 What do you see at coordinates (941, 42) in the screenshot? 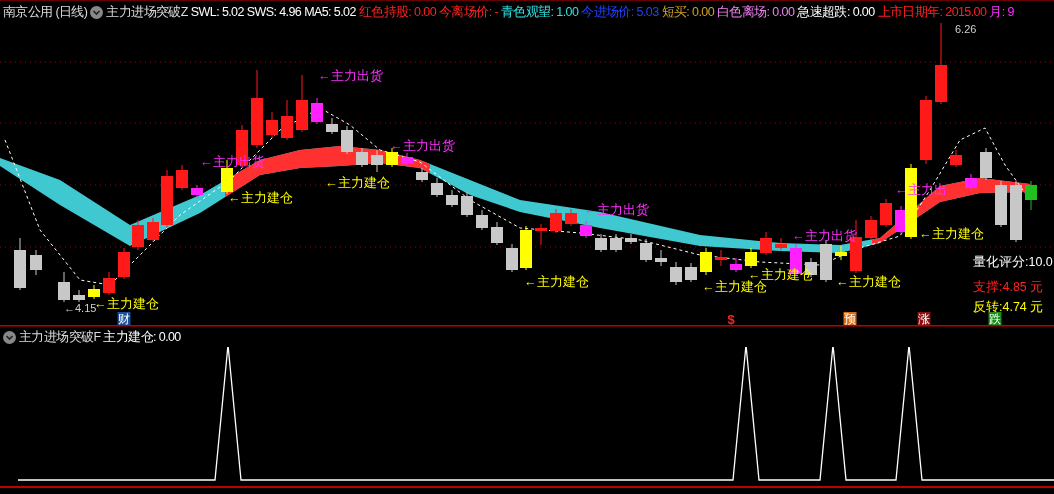
I see `wick-line` at bounding box center [941, 42].